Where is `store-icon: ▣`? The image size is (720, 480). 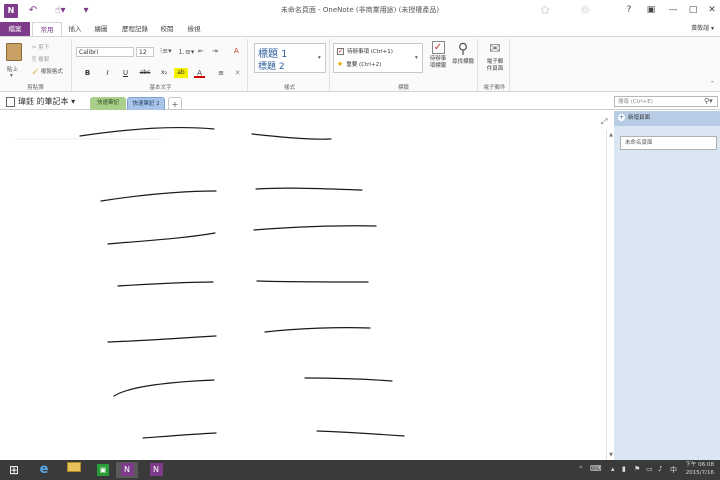 store-icon: ▣ is located at coordinates (103, 470).